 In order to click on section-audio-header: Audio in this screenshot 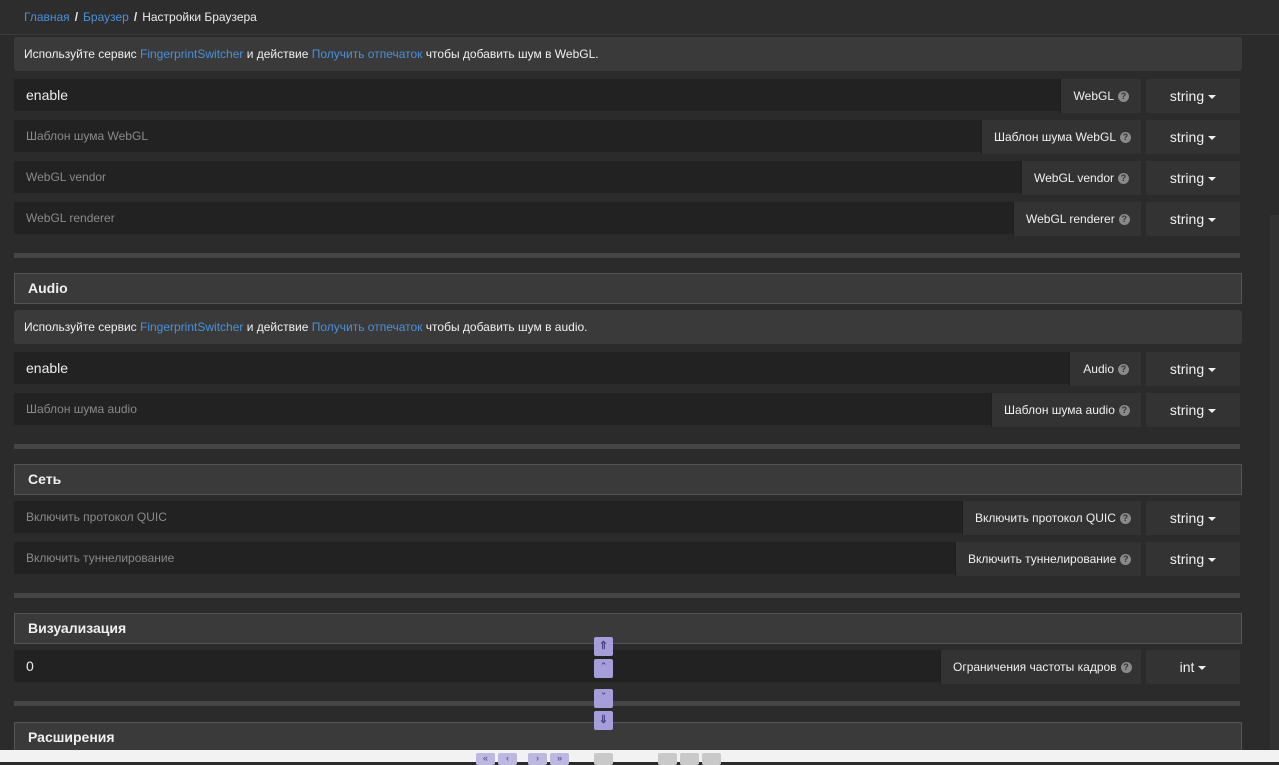, I will do `click(628, 288)`.